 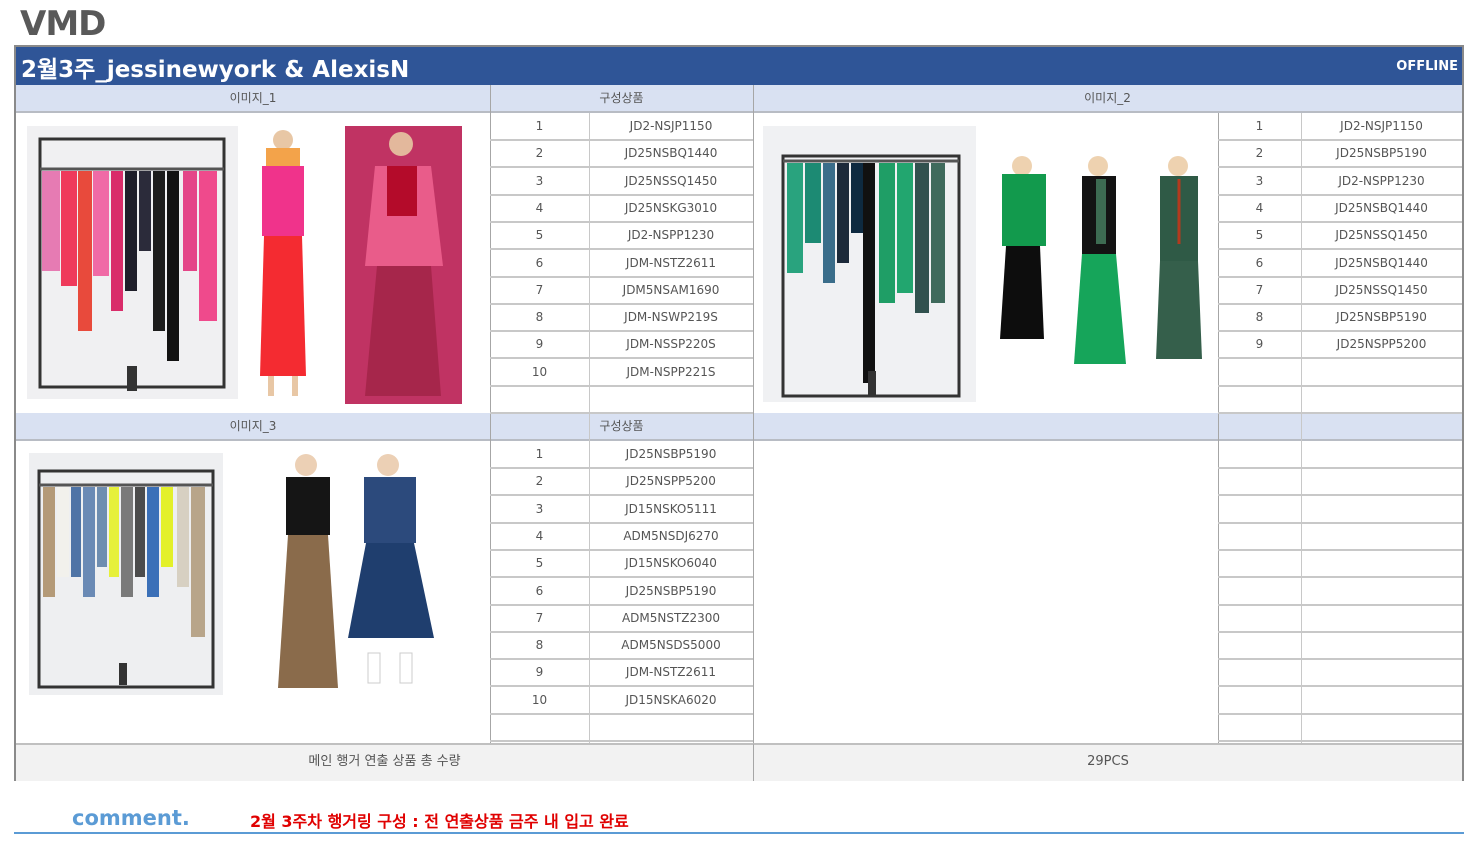 What do you see at coordinates (621, 674) in the screenshot?
I see `table-row: 9 JDM-NSTZ2611` at bounding box center [621, 674].